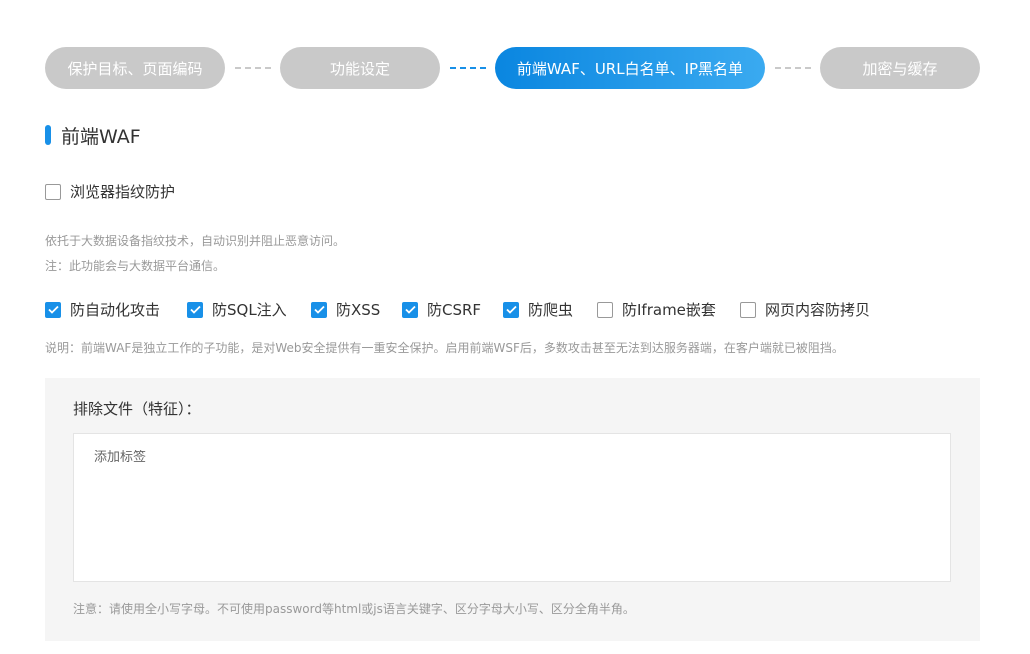  Describe the element at coordinates (454, 310) in the screenshot. I see `option-label: 防CSRF` at that location.